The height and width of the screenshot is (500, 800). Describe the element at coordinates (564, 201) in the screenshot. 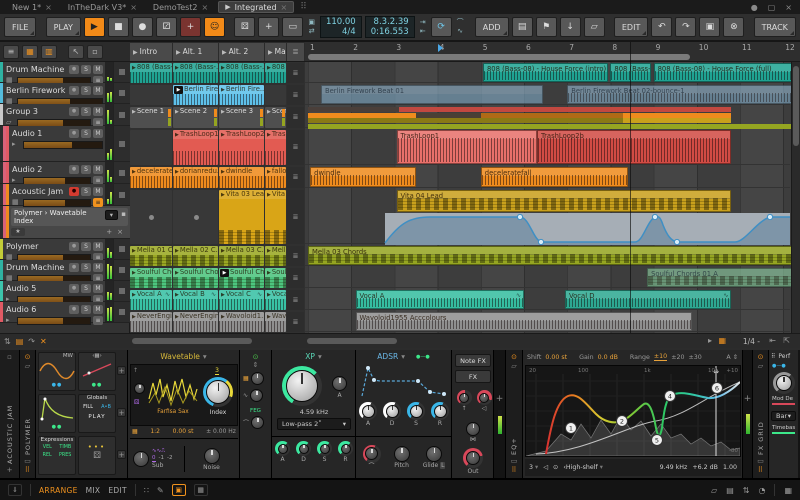

I see `arranger-clip: Vita 04 Lead` at that location.